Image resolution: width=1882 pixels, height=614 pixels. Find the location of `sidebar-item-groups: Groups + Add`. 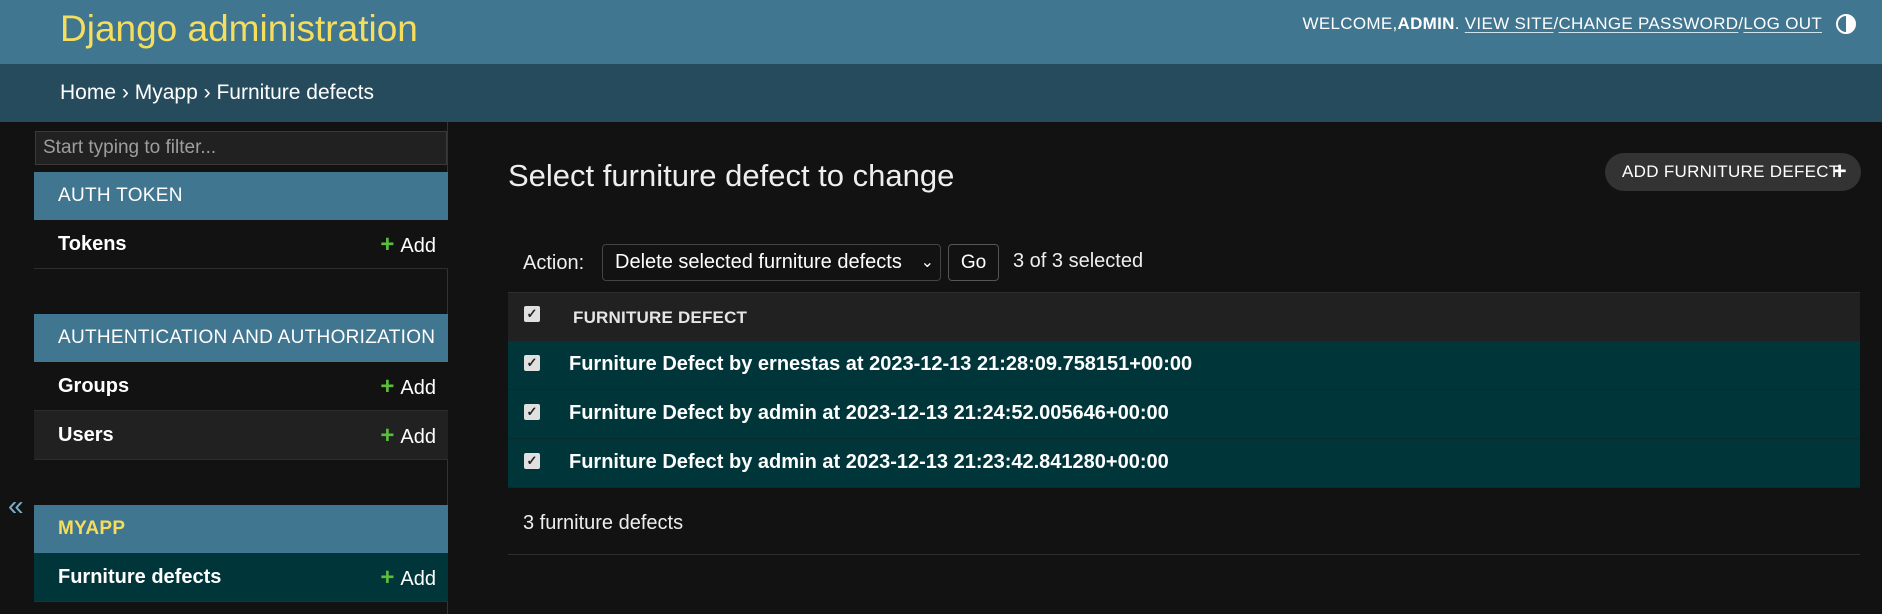

sidebar-item-groups: Groups + Add is located at coordinates (241, 386).